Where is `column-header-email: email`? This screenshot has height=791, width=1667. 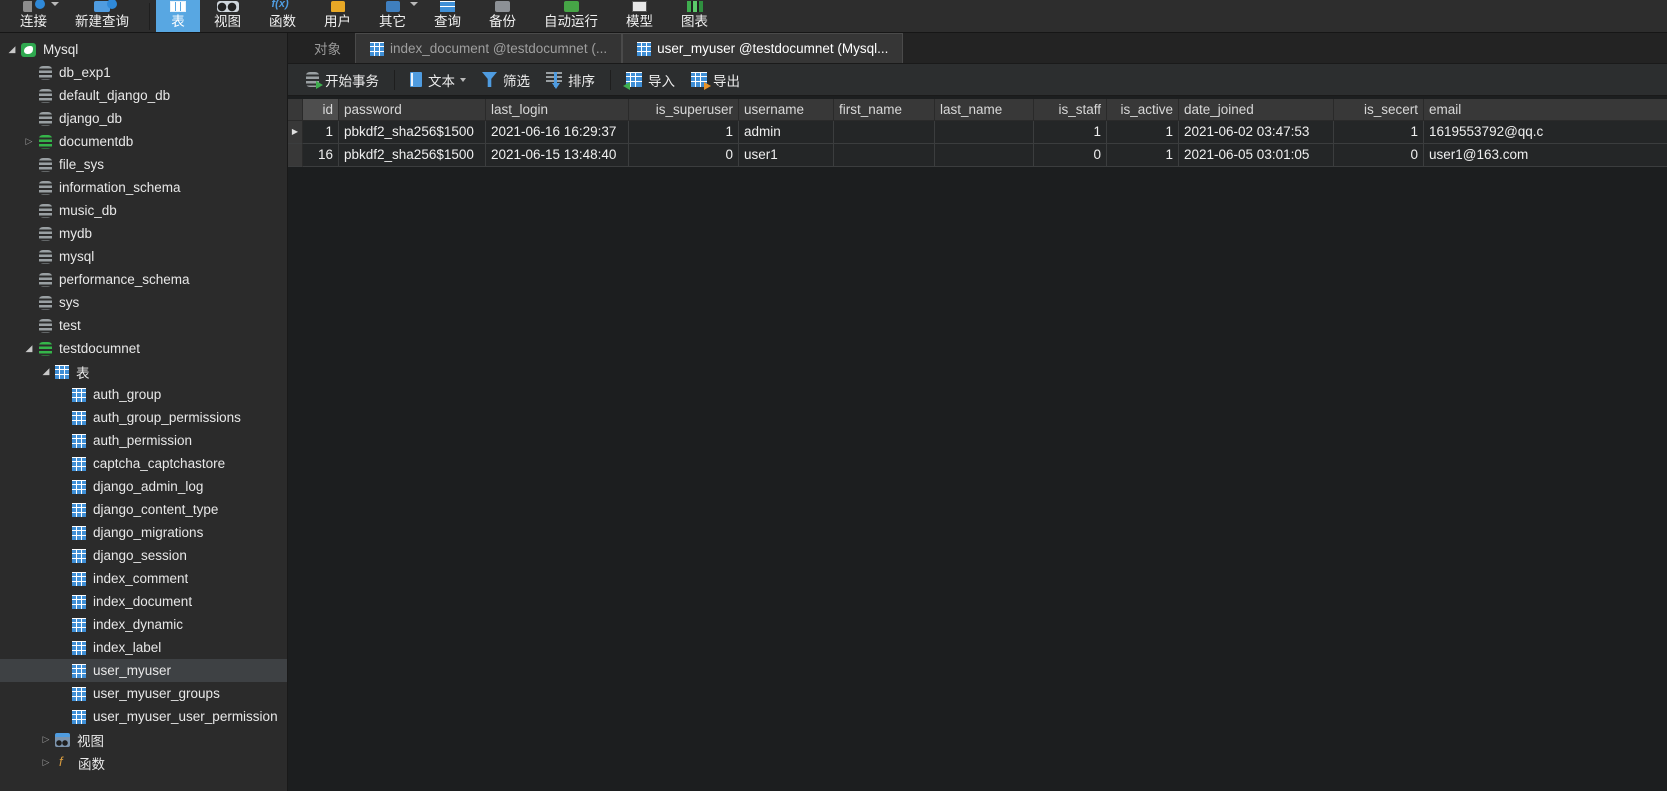 column-header-email: email is located at coordinates (1545, 110).